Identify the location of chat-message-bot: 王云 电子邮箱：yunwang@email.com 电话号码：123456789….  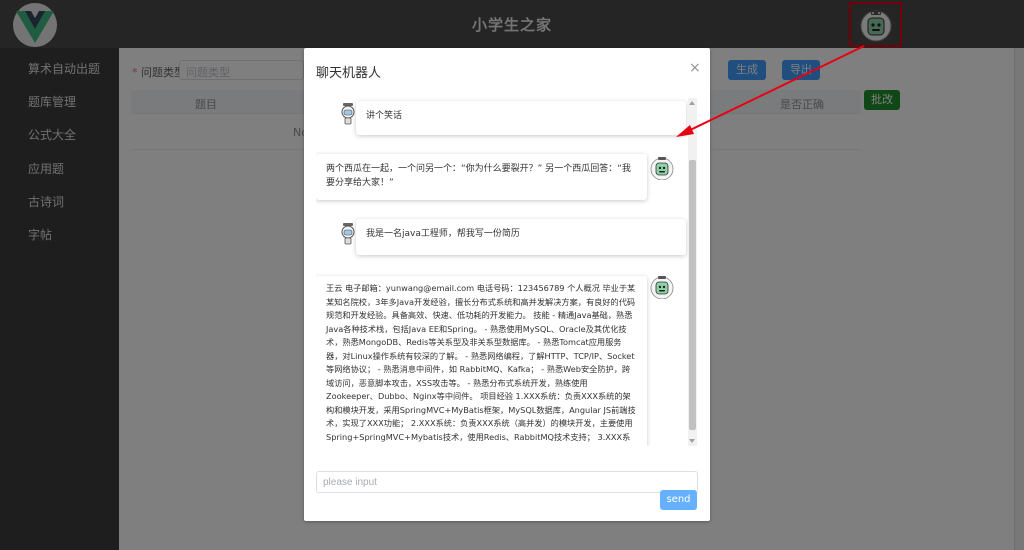
(481, 361).